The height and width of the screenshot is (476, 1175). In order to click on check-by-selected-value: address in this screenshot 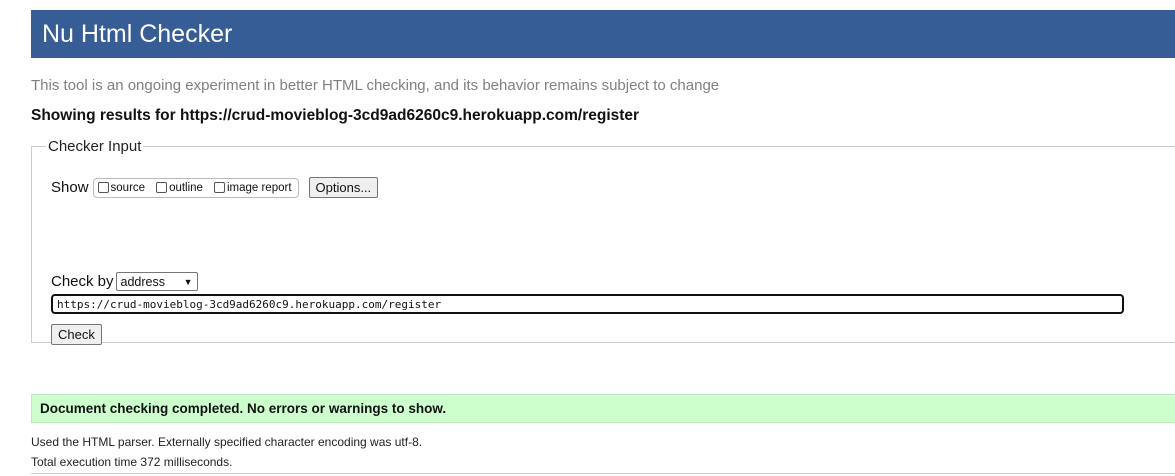, I will do `click(143, 281)`.